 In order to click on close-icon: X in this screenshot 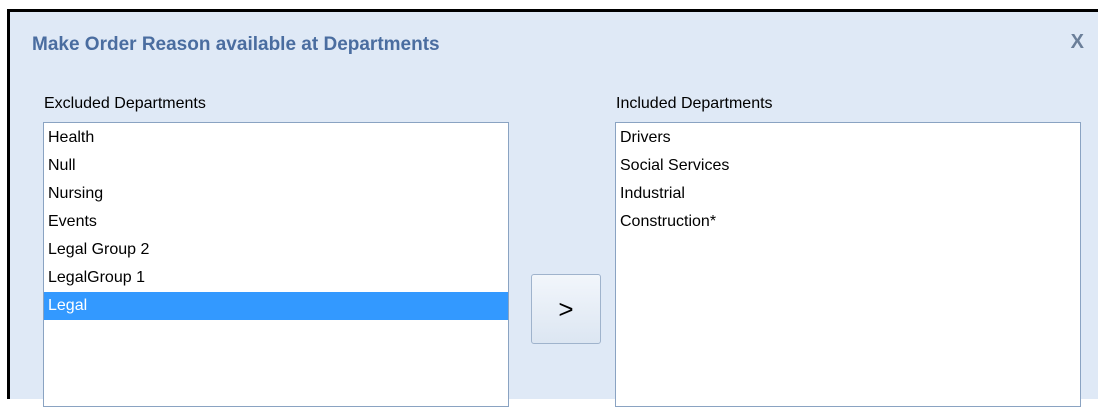, I will do `click(1077, 42)`.